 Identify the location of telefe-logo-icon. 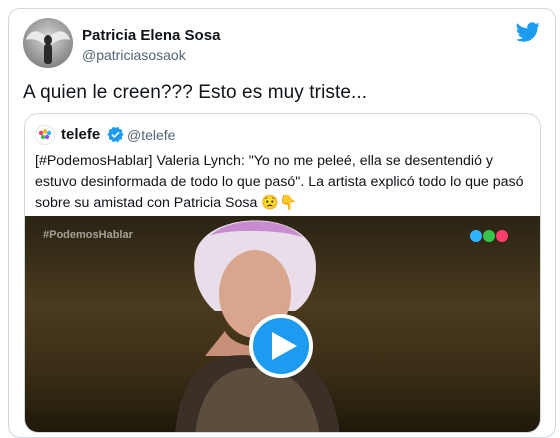
(45, 134).